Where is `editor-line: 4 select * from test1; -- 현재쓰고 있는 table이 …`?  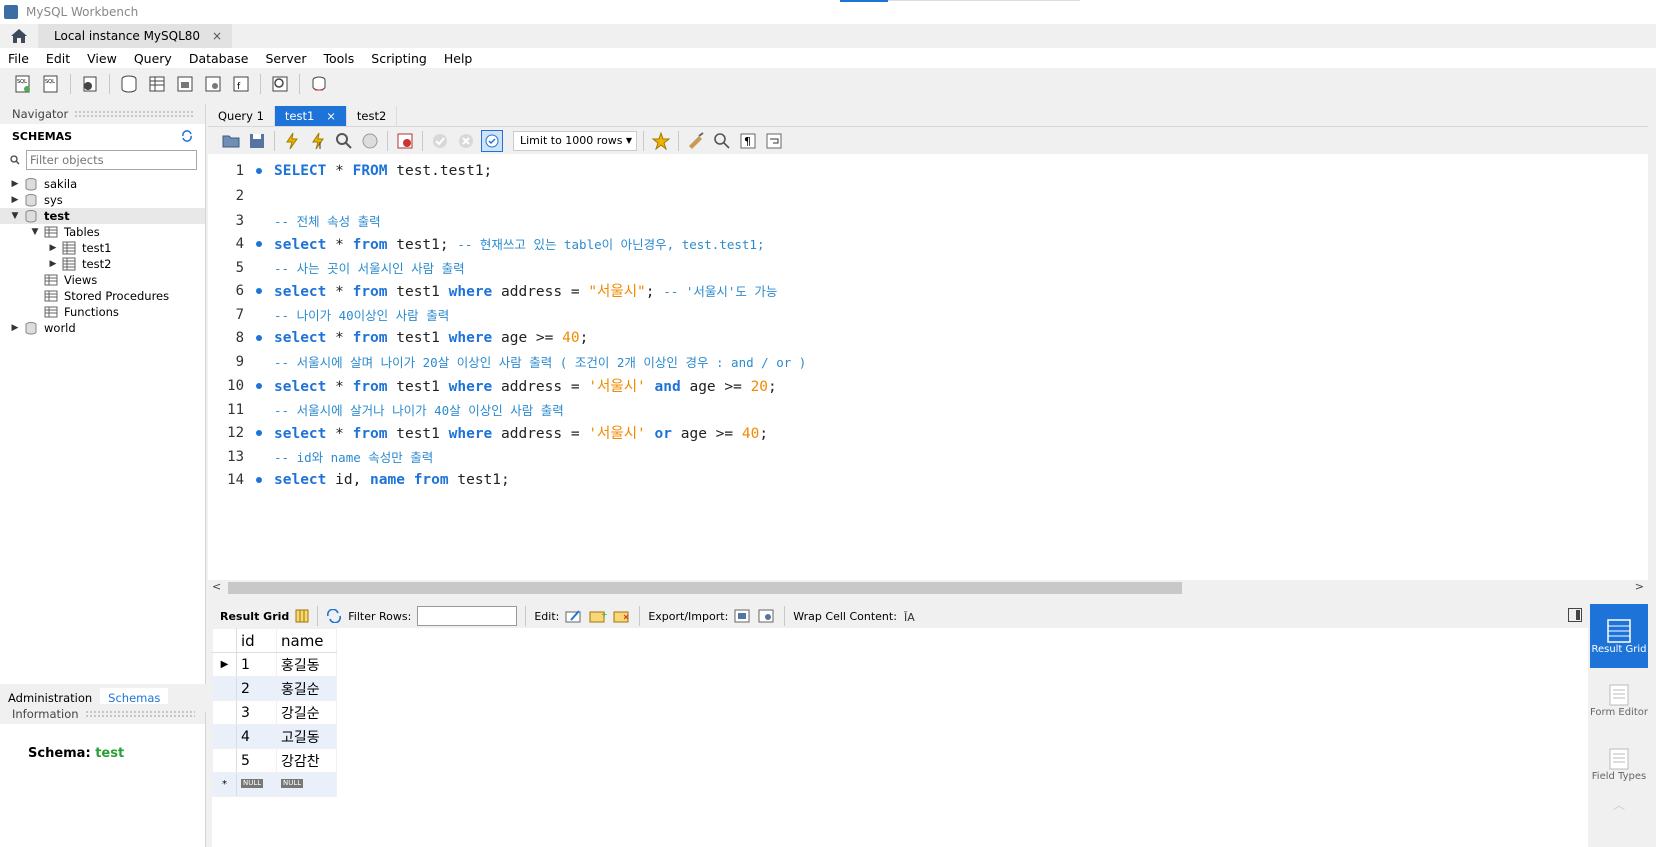
editor-line: 4 select * from test1; -- 현재쓰고 있는 table이 … is located at coordinates (928, 243).